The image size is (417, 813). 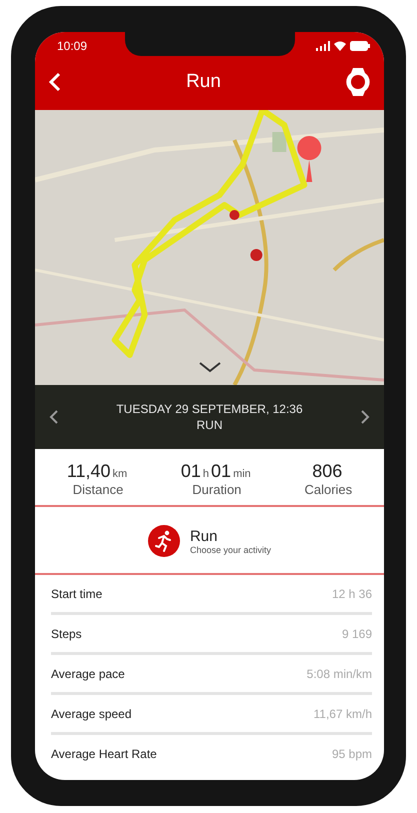 I want to click on status-time: 10:09, so click(x=72, y=46).